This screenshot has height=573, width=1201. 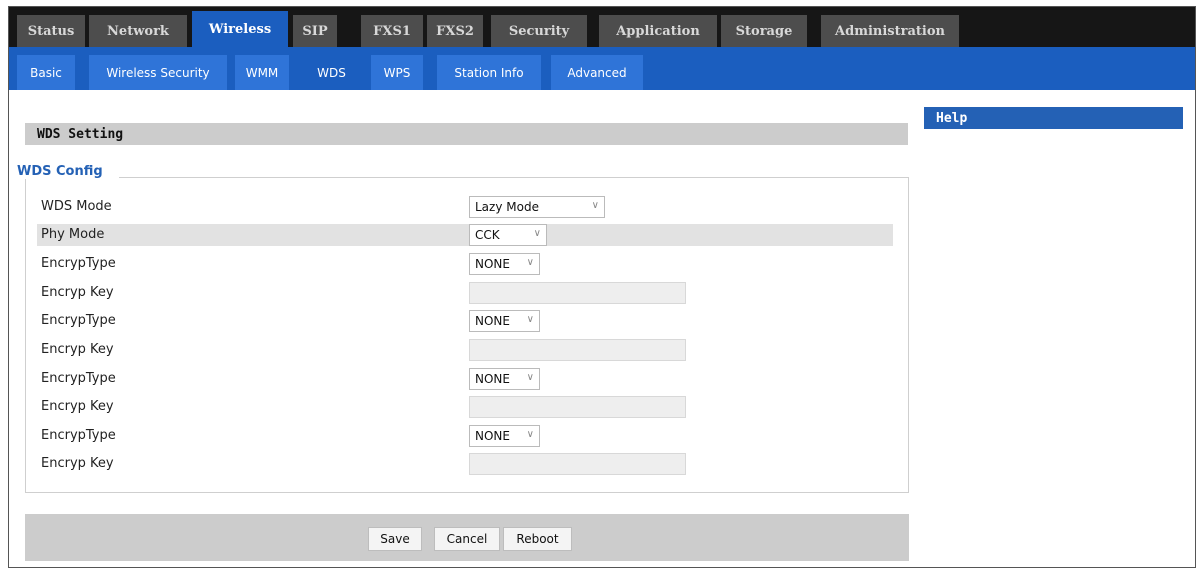 I want to click on tab-fxs1: FXS1, so click(x=393, y=31).